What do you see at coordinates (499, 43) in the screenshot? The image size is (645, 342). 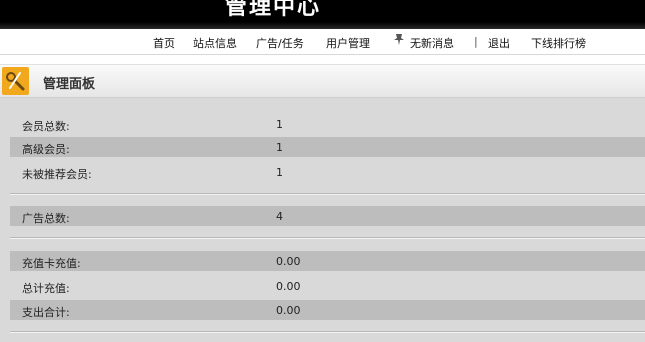 I see `nav-logout-link: 退出` at bounding box center [499, 43].